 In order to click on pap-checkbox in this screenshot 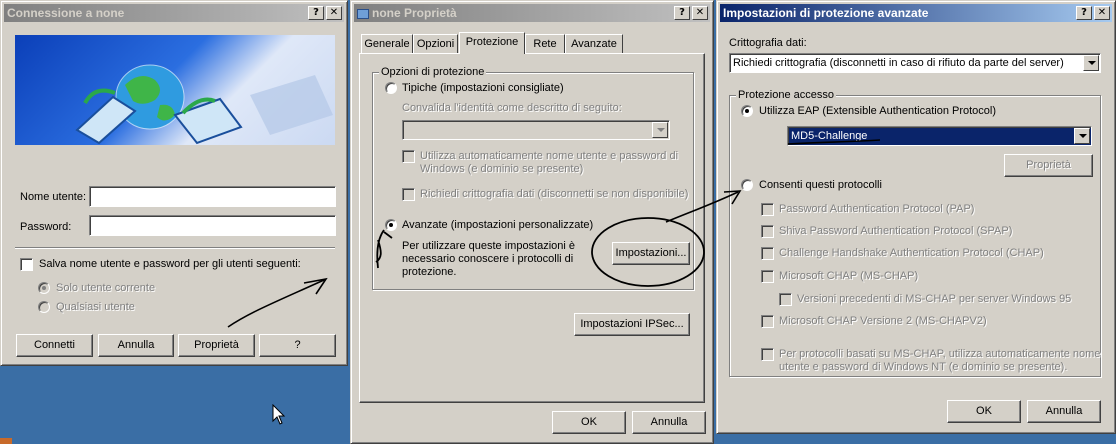, I will do `click(767, 209)`.